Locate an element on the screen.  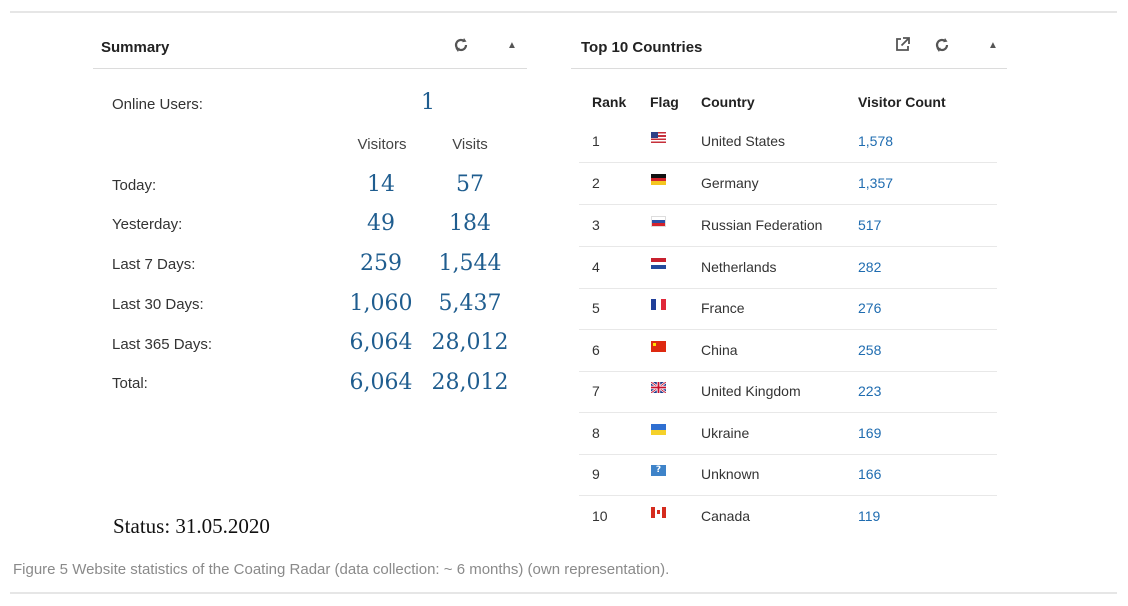
countries-title: Top 10 Countries is located at coordinates (642, 47).